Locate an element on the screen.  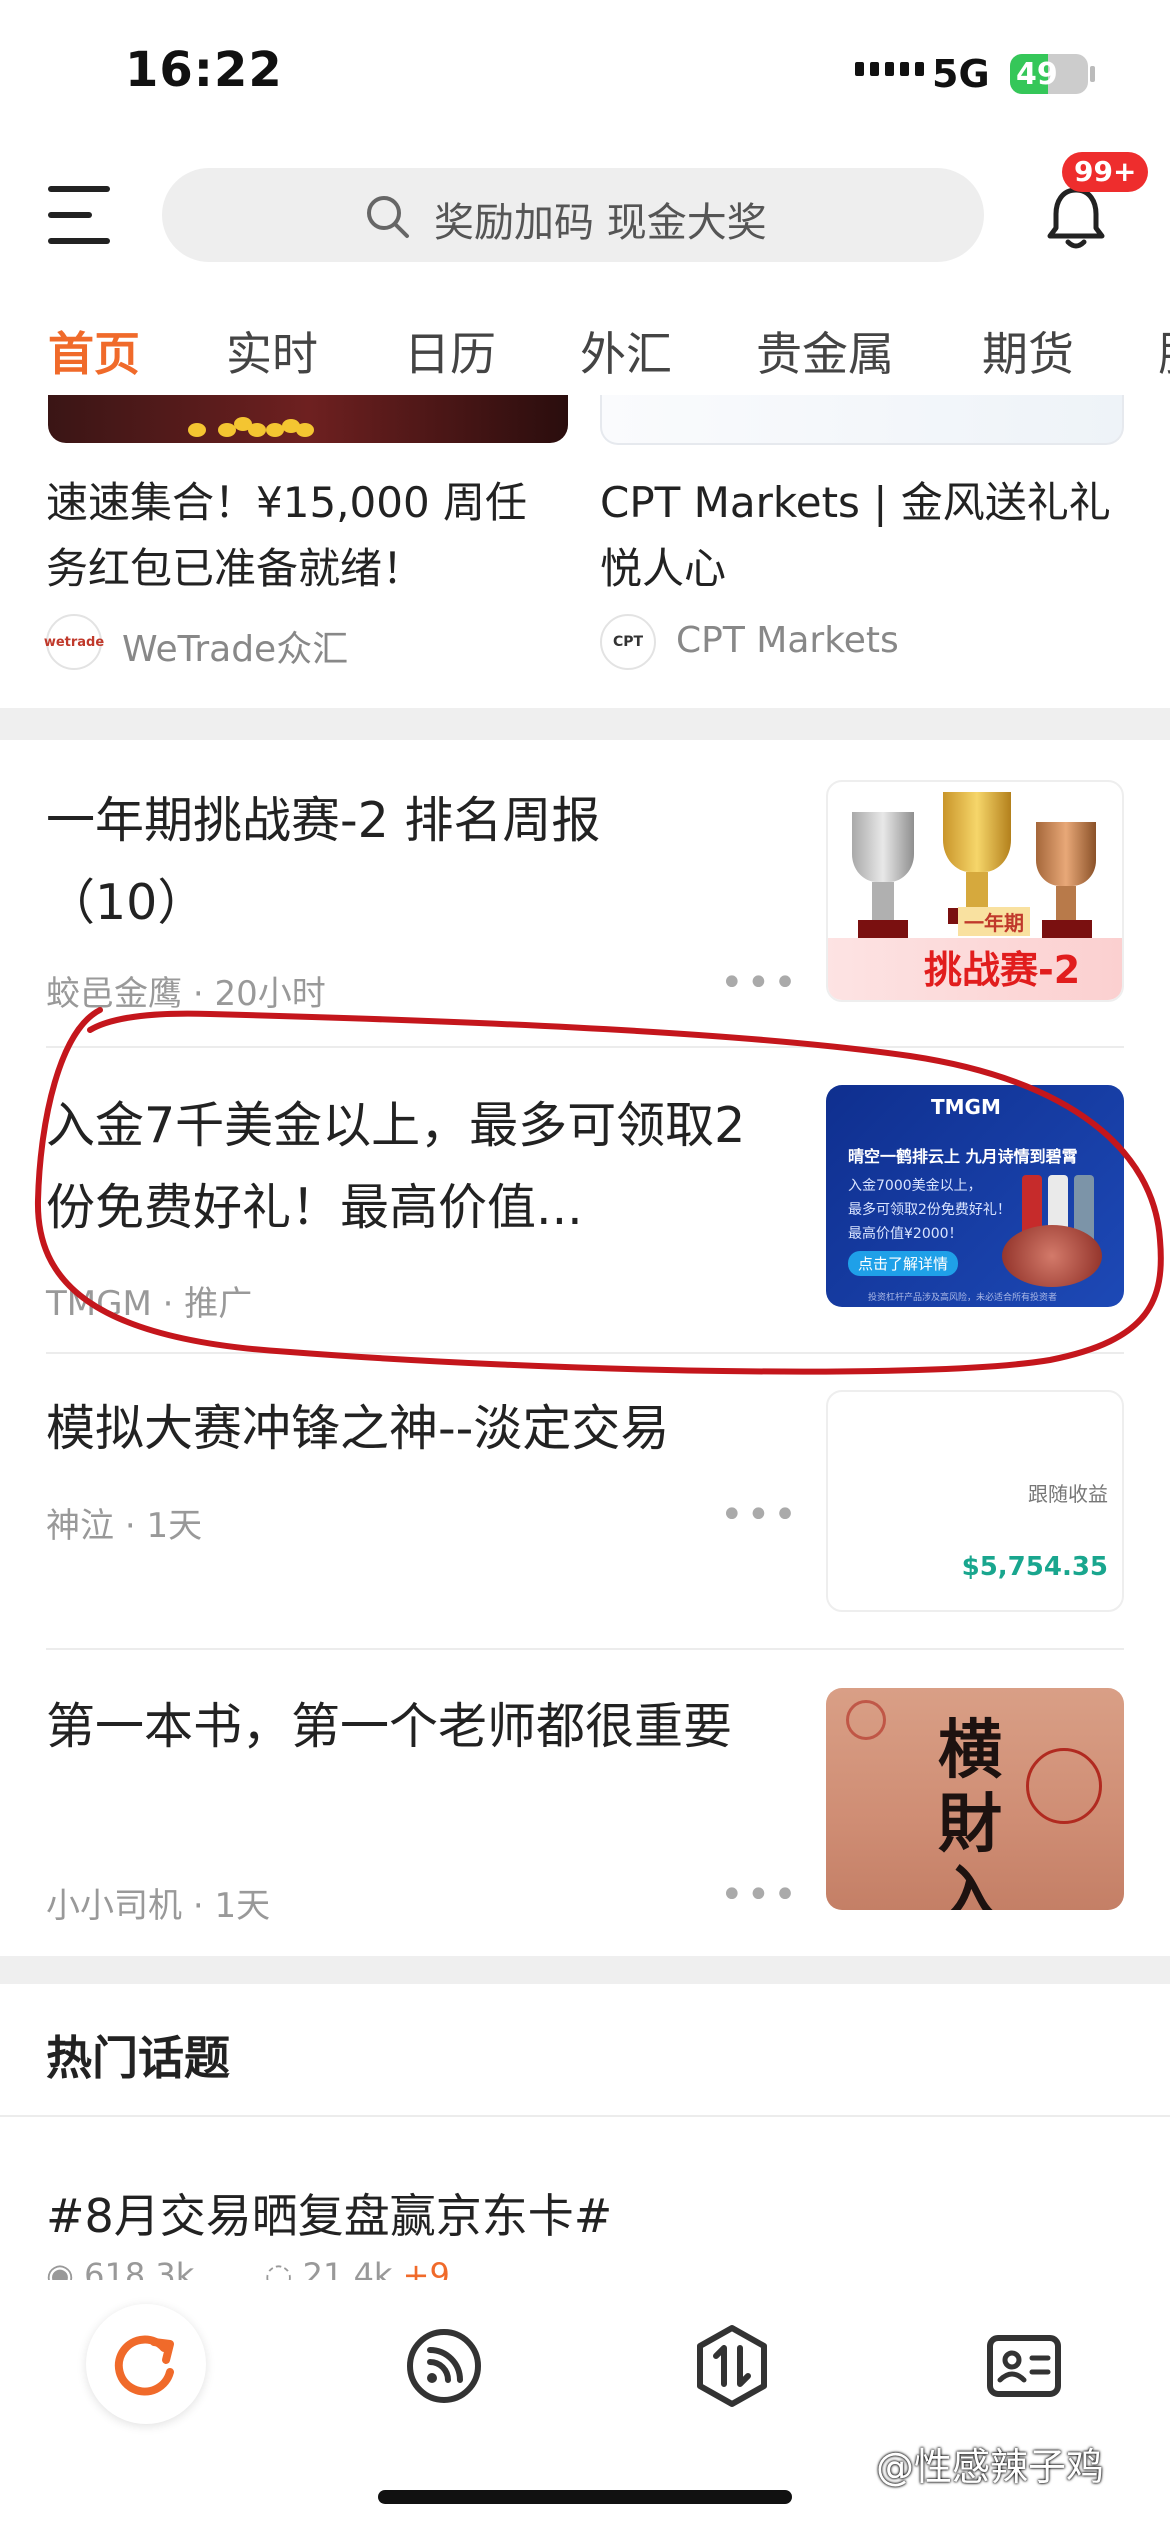
search-placeholder: 奖励加码 现金大奖 is located at coordinates (600, 219).